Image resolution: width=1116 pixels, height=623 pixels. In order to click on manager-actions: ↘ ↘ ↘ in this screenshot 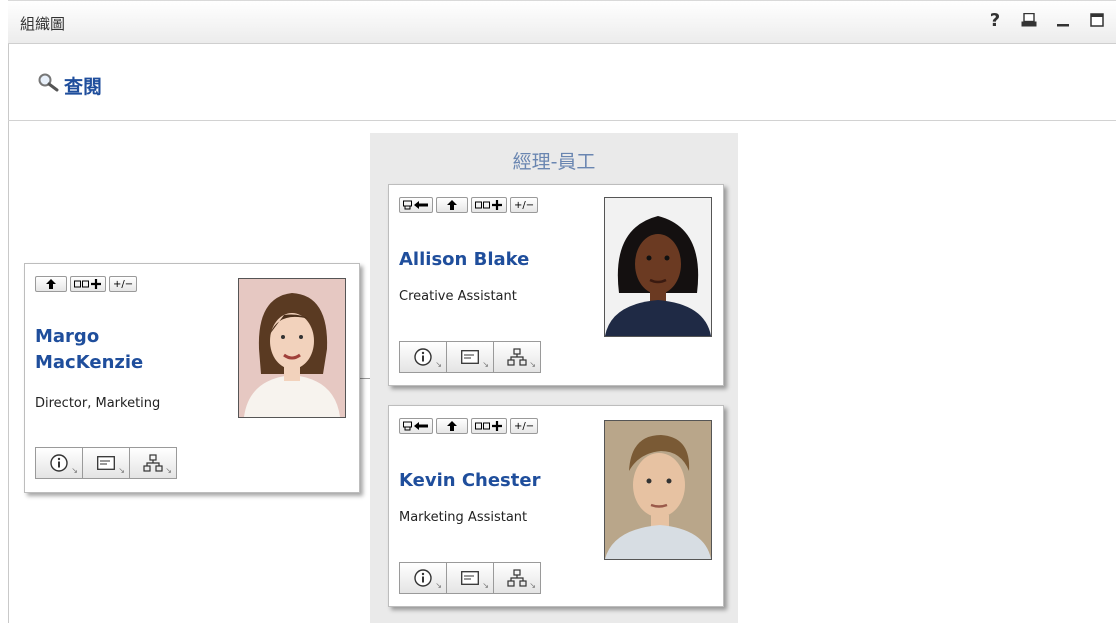, I will do `click(106, 463)`.